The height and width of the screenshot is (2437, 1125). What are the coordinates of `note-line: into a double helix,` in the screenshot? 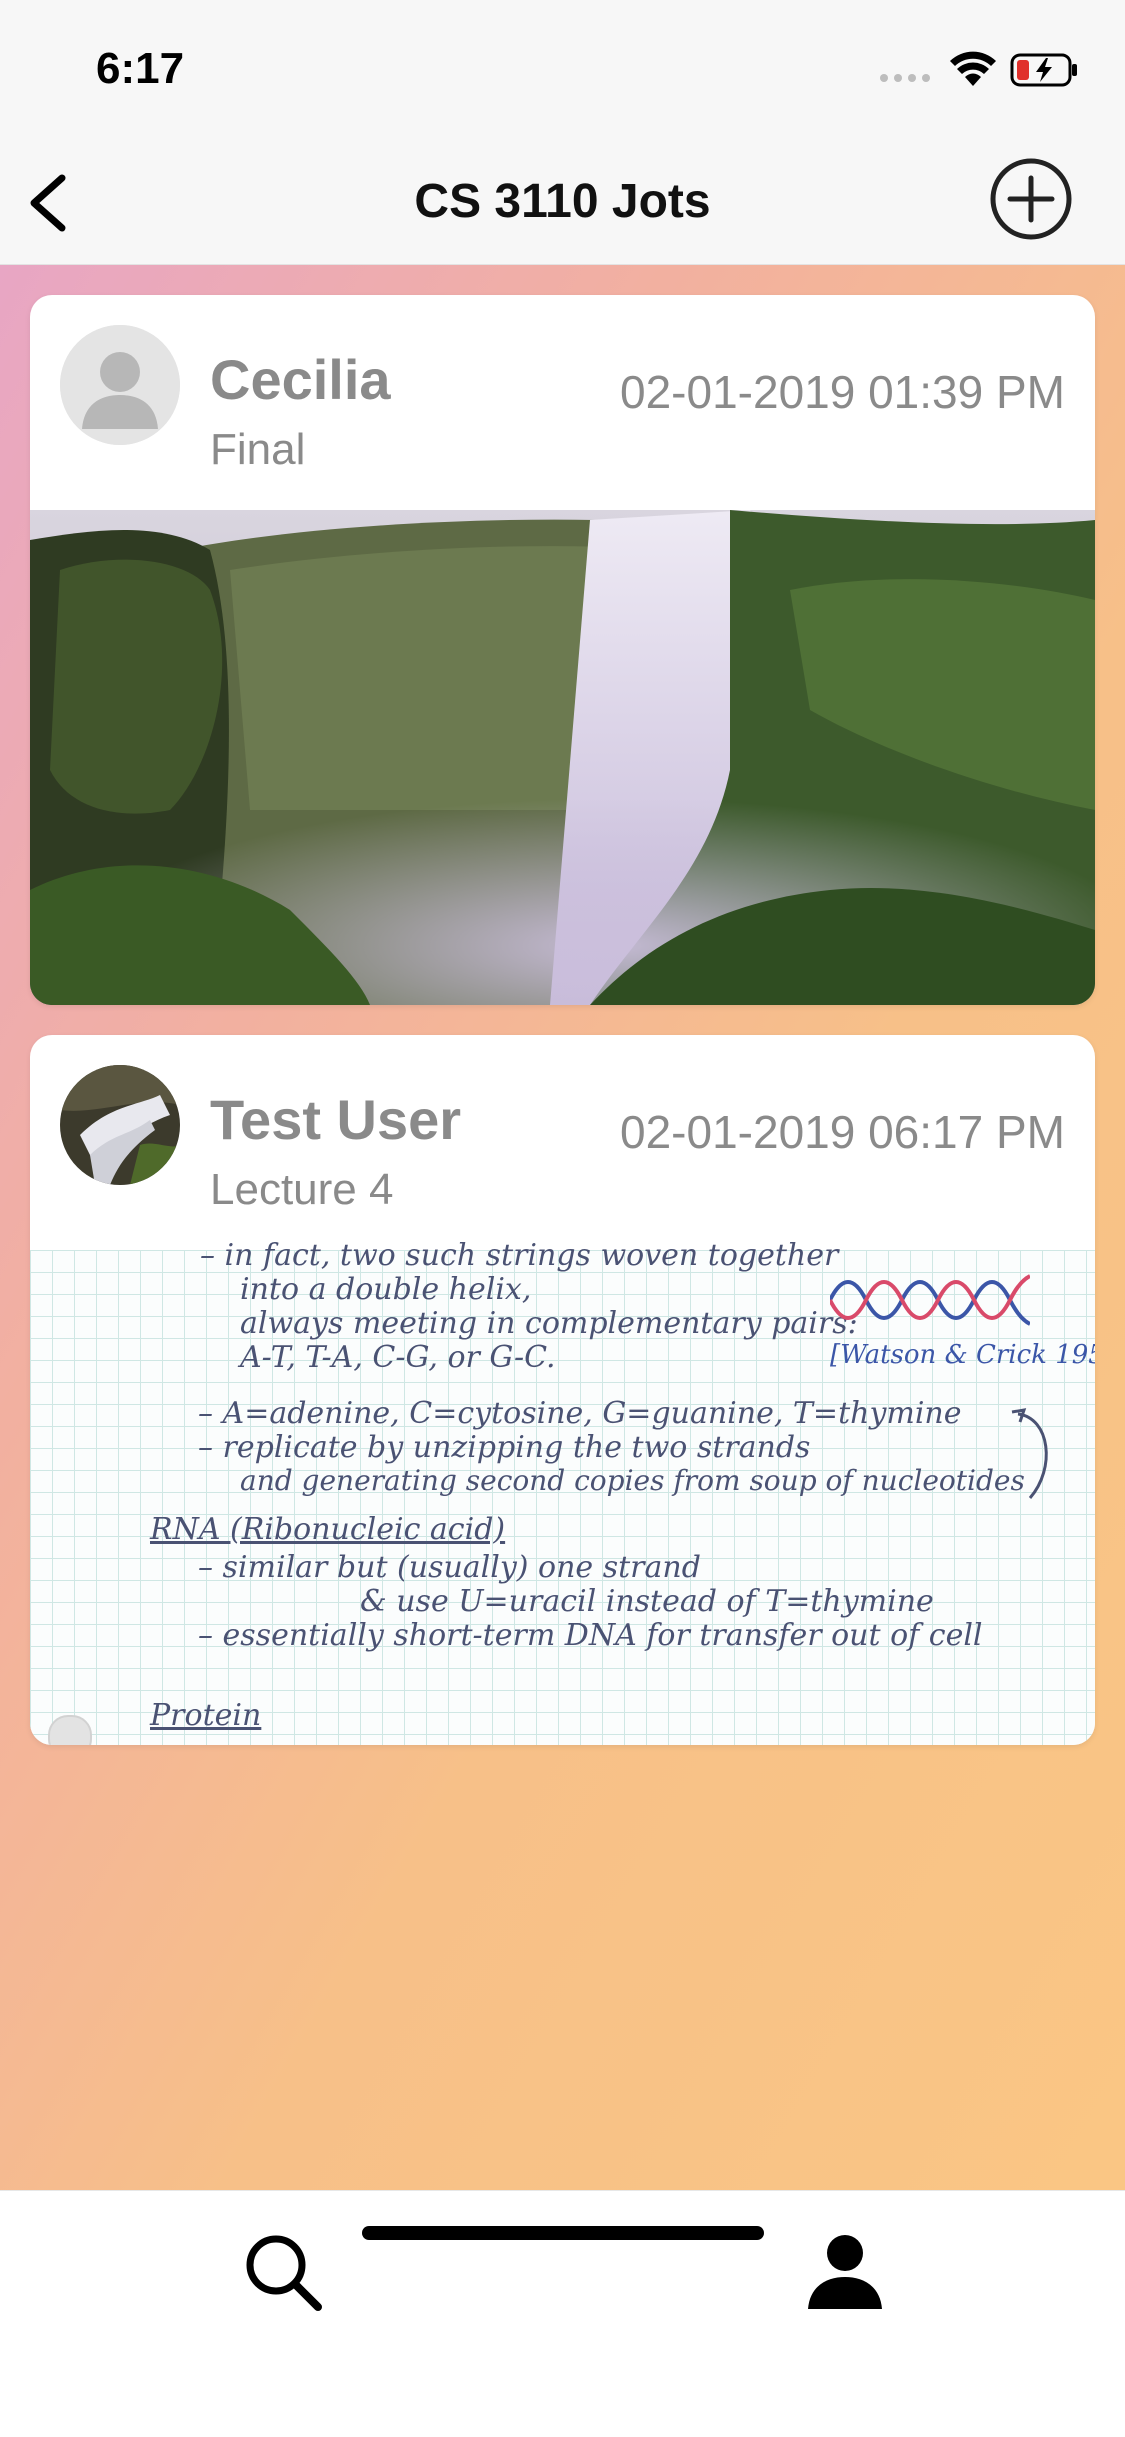 It's located at (386, 1289).